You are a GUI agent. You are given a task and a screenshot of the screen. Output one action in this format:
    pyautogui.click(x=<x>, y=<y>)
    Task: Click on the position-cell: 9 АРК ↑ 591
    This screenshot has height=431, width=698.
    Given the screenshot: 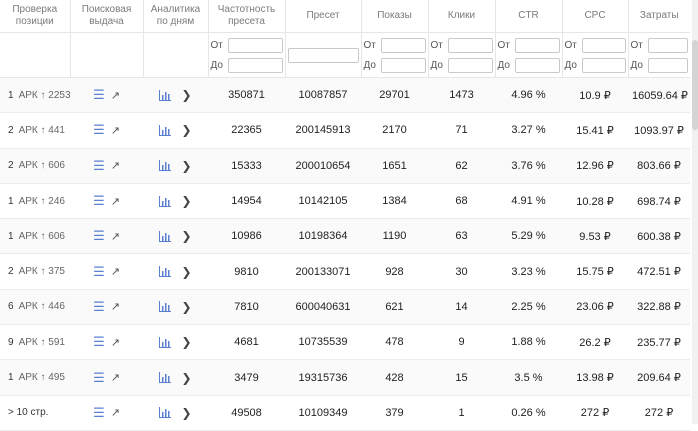 What is the action you would take?
    pyautogui.click(x=35, y=342)
    